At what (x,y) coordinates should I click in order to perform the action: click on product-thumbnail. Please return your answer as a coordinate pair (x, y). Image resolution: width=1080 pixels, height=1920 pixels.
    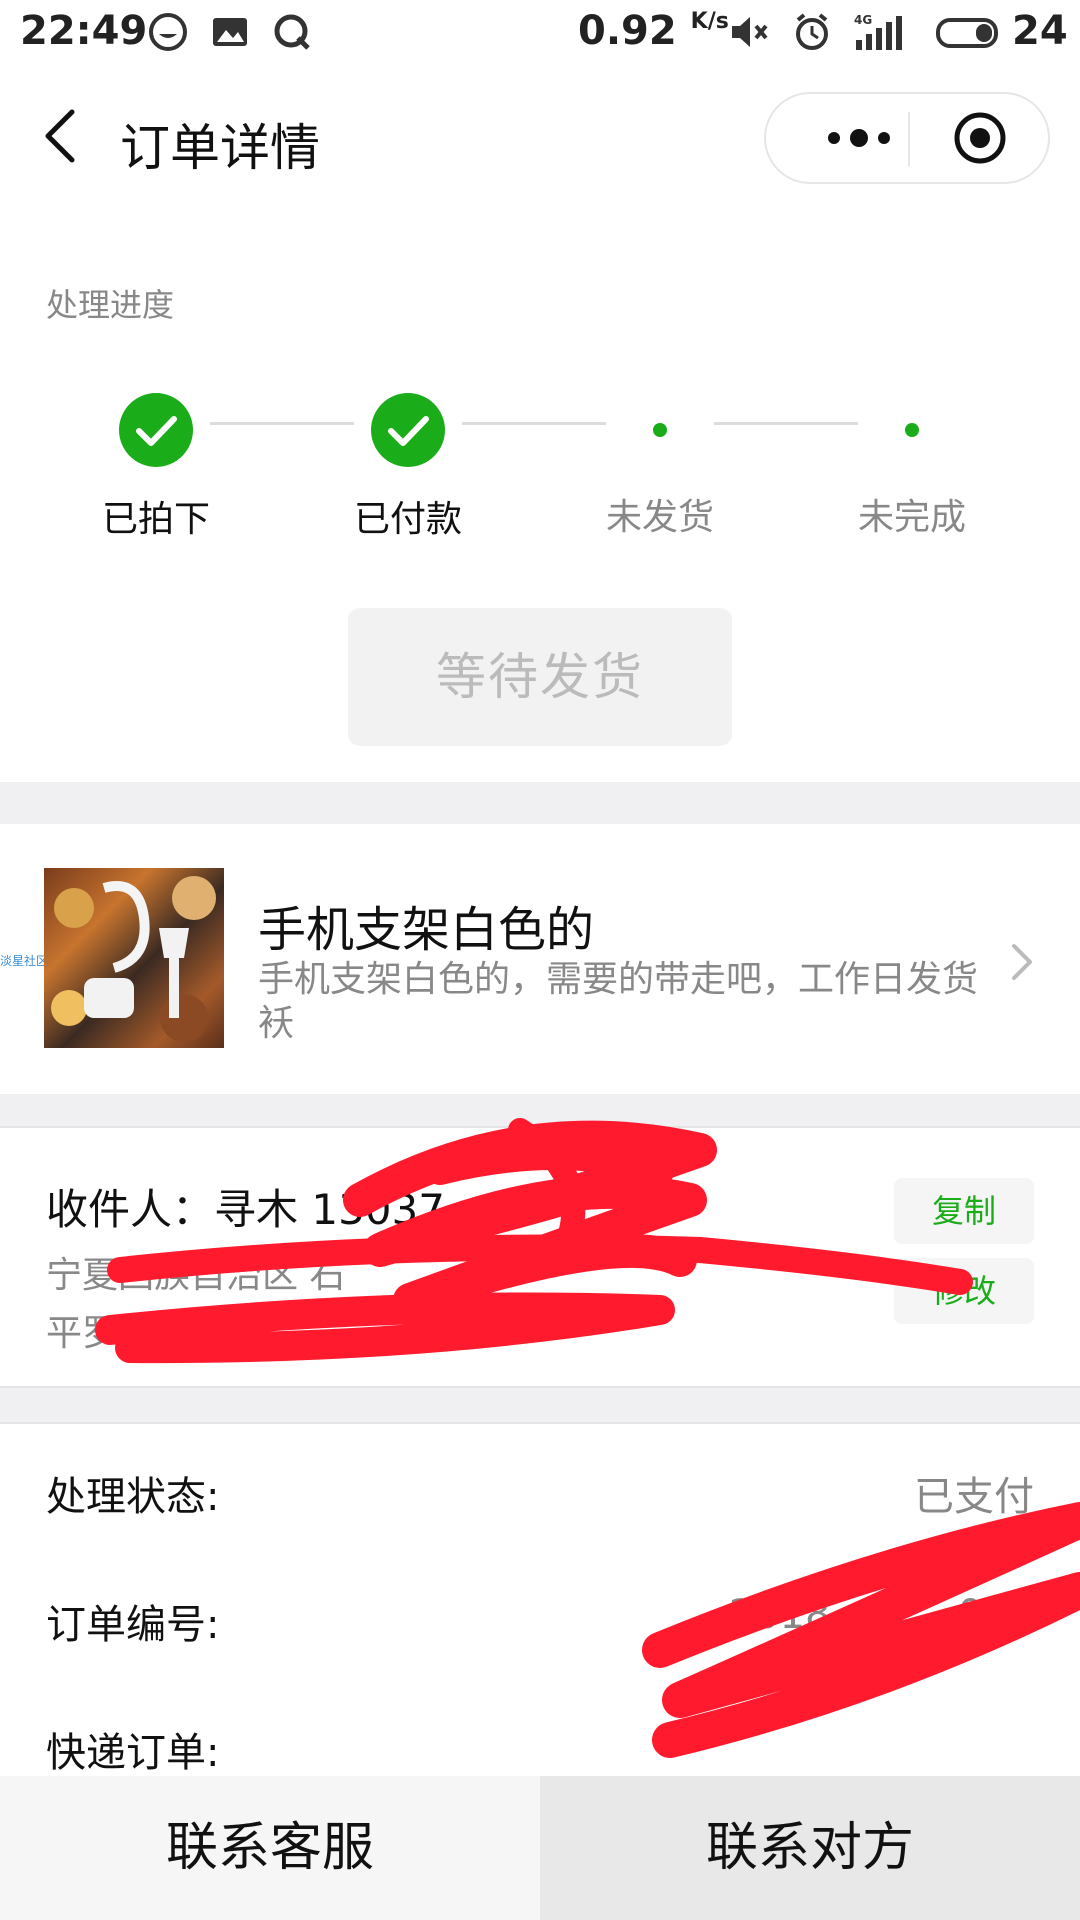
    Looking at the image, I should click on (134, 958).